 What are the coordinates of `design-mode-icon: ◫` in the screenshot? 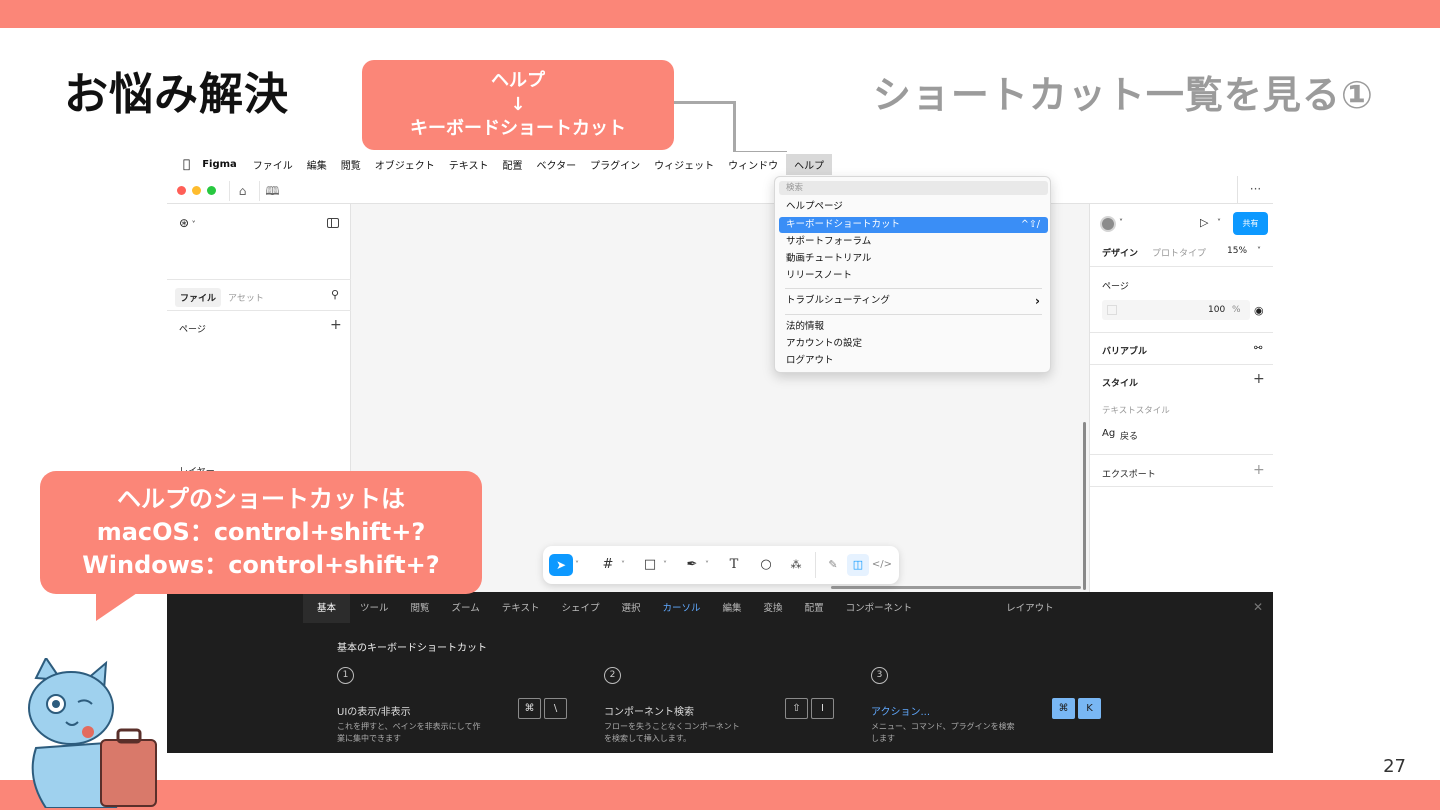 It's located at (858, 565).